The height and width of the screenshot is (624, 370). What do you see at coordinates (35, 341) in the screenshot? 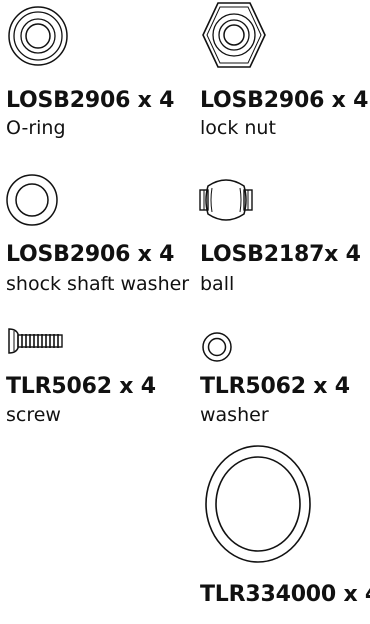
I see `screw-icon` at bounding box center [35, 341].